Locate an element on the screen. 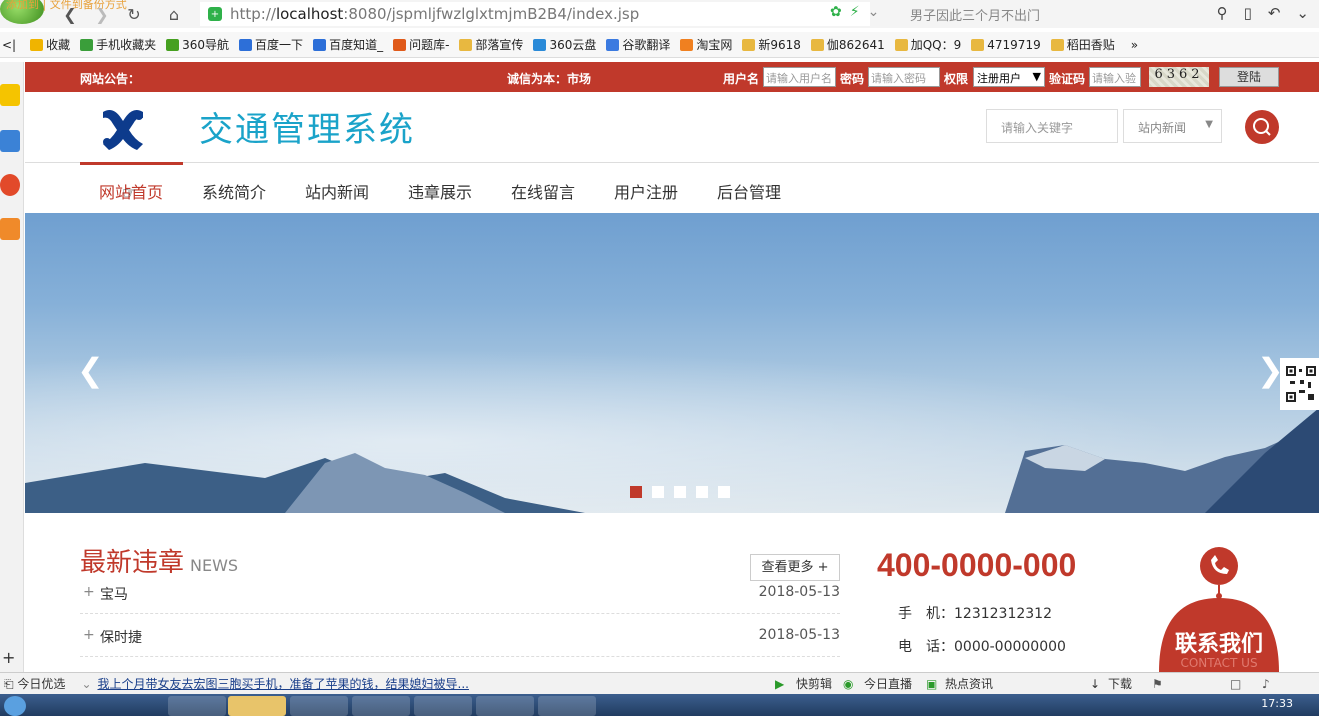 This screenshot has width=1319, height=716. captcha-image: 6362 is located at coordinates (1179, 77).